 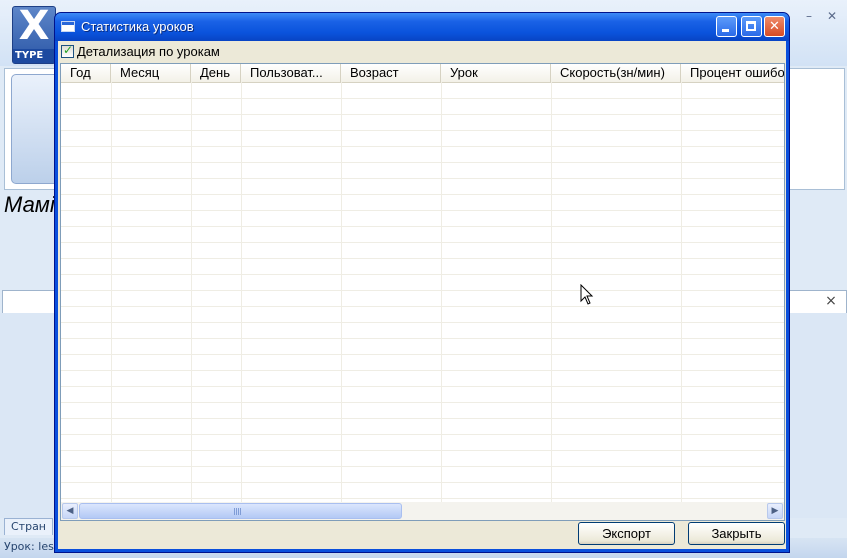 I want to click on column-header-lesson: Урок, so click(x=496, y=73).